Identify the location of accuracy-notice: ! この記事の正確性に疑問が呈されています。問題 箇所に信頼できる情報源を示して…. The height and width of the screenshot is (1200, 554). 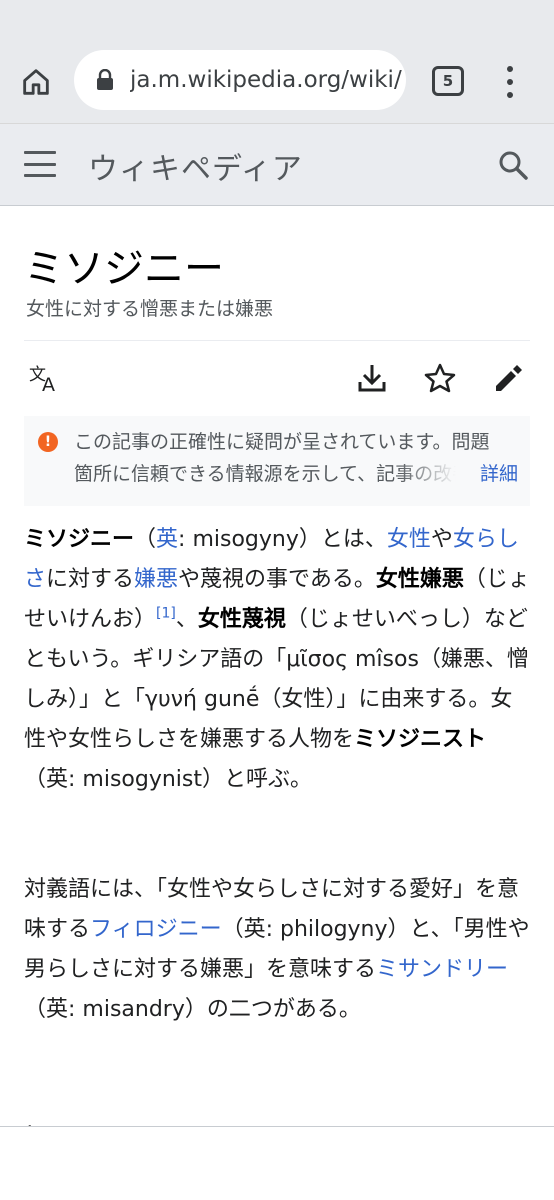
(277, 461).